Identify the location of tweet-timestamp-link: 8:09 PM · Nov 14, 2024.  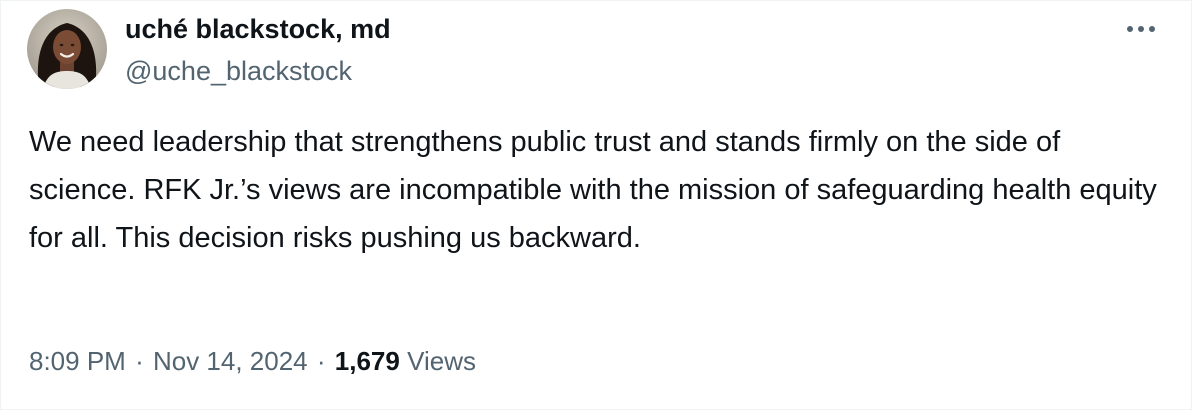
(168, 361).